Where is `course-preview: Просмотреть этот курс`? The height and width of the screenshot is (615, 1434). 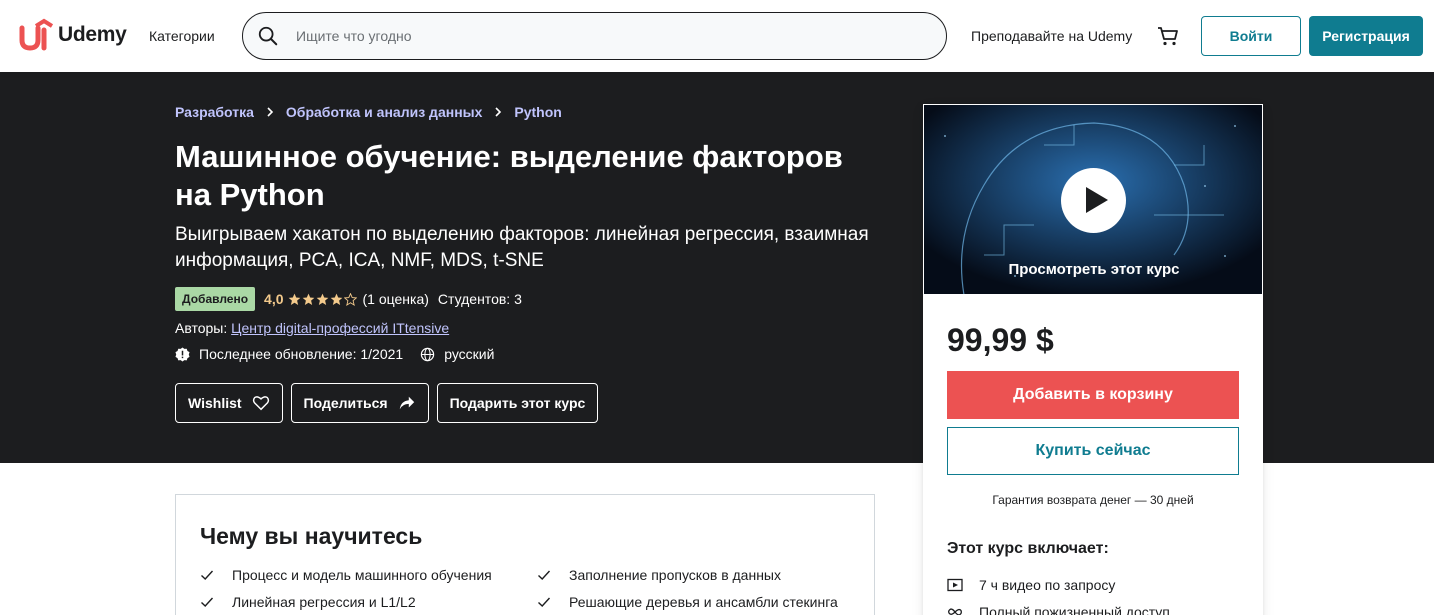
course-preview: Просмотреть этот курс is located at coordinates (1093, 199).